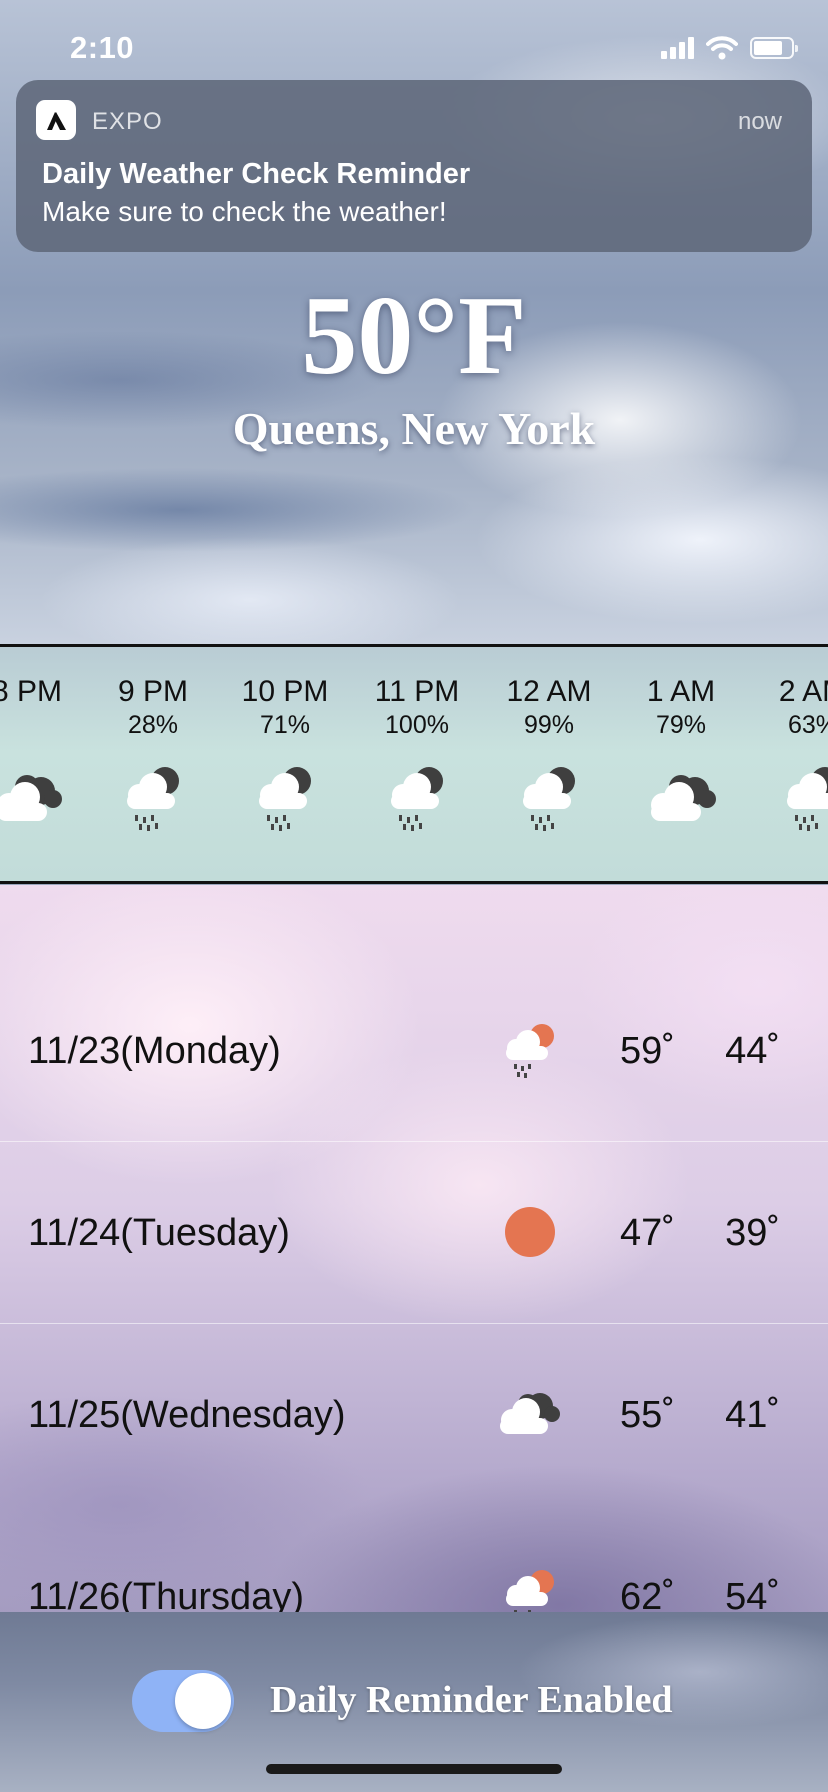  Describe the element at coordinates (530, 1051) in the screenshot. I see `rain-sun-icon` at that location.